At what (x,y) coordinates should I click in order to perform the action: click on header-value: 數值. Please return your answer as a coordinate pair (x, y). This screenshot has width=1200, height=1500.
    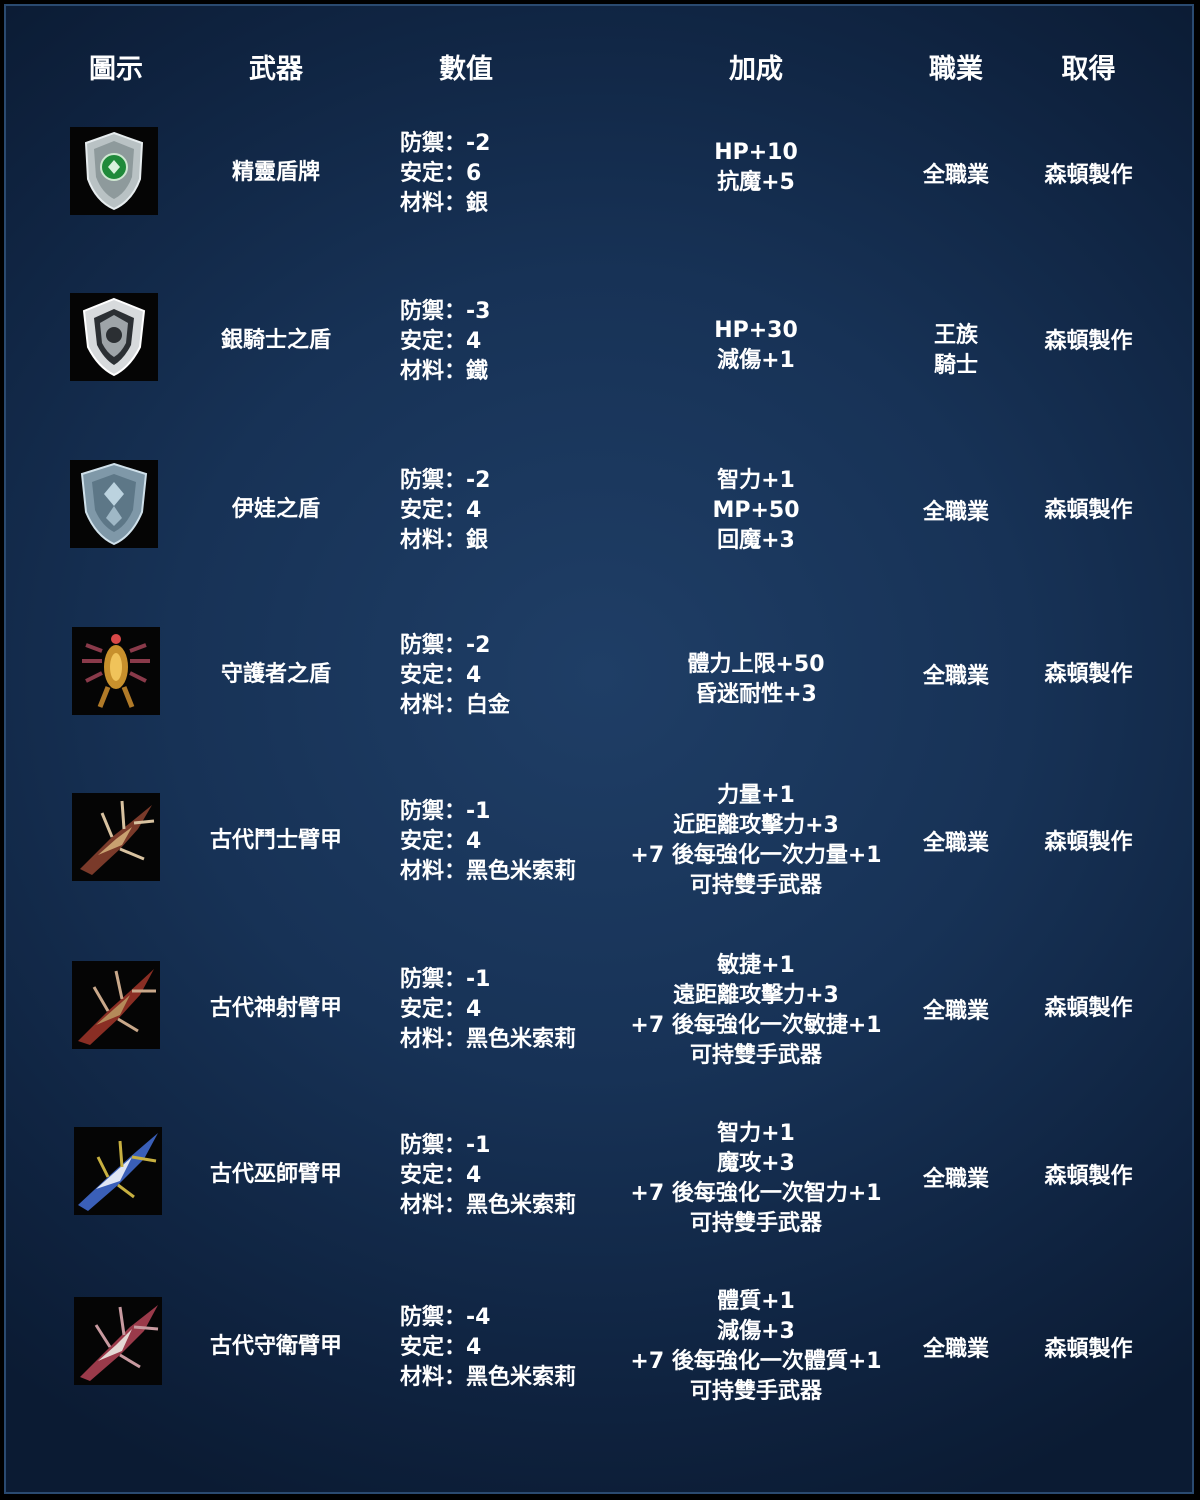
    Looking at the image, I should click on (466, 69).